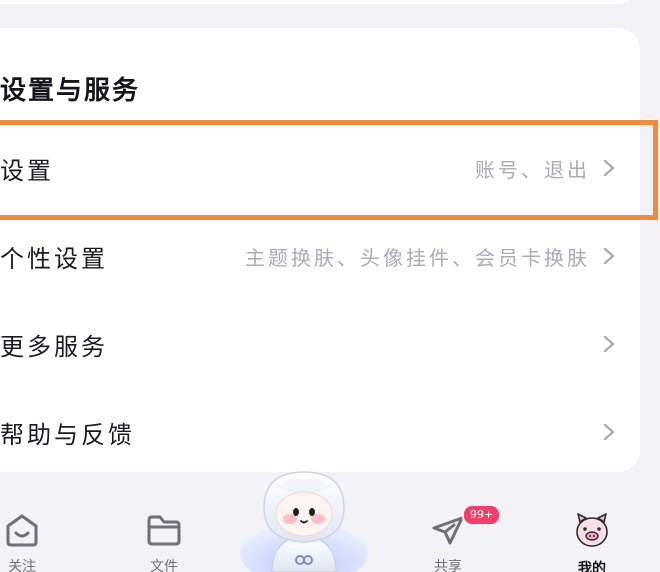 The height and width of the screenshot is (572, 660). Describe the element at coordinates (54, 346) in the screenshot. I see `more-services-row-label: 更多服务` at that location.